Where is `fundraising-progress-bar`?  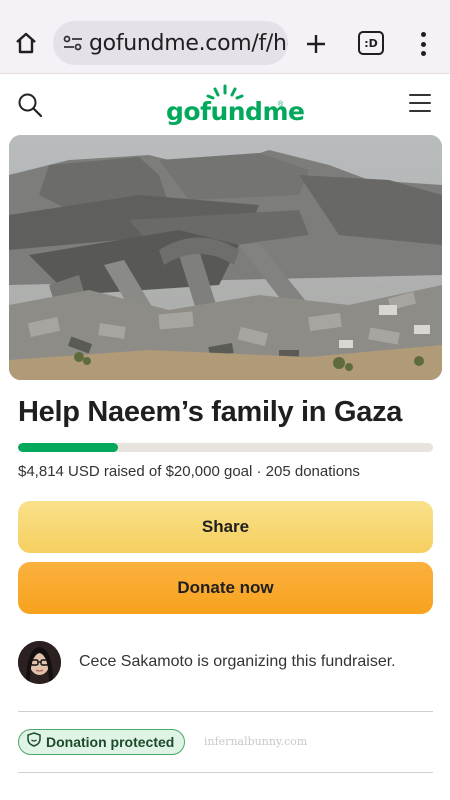 fundraising-progress-bar is located at coordinates (225, 447).